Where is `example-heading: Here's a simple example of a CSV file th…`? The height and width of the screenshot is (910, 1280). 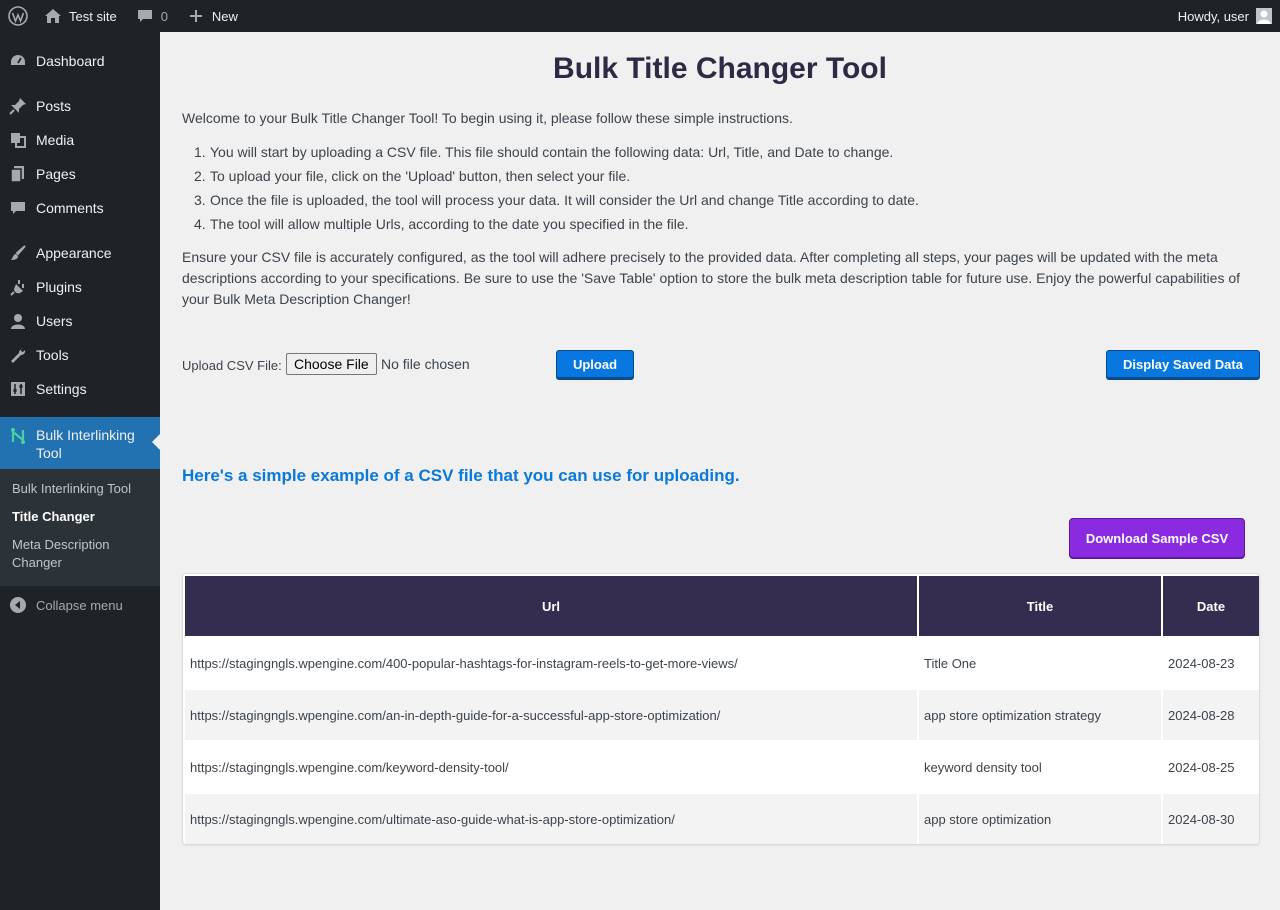
example-heading: Here's a simple example of a CSV file th… is located at coordinates (461, 475).